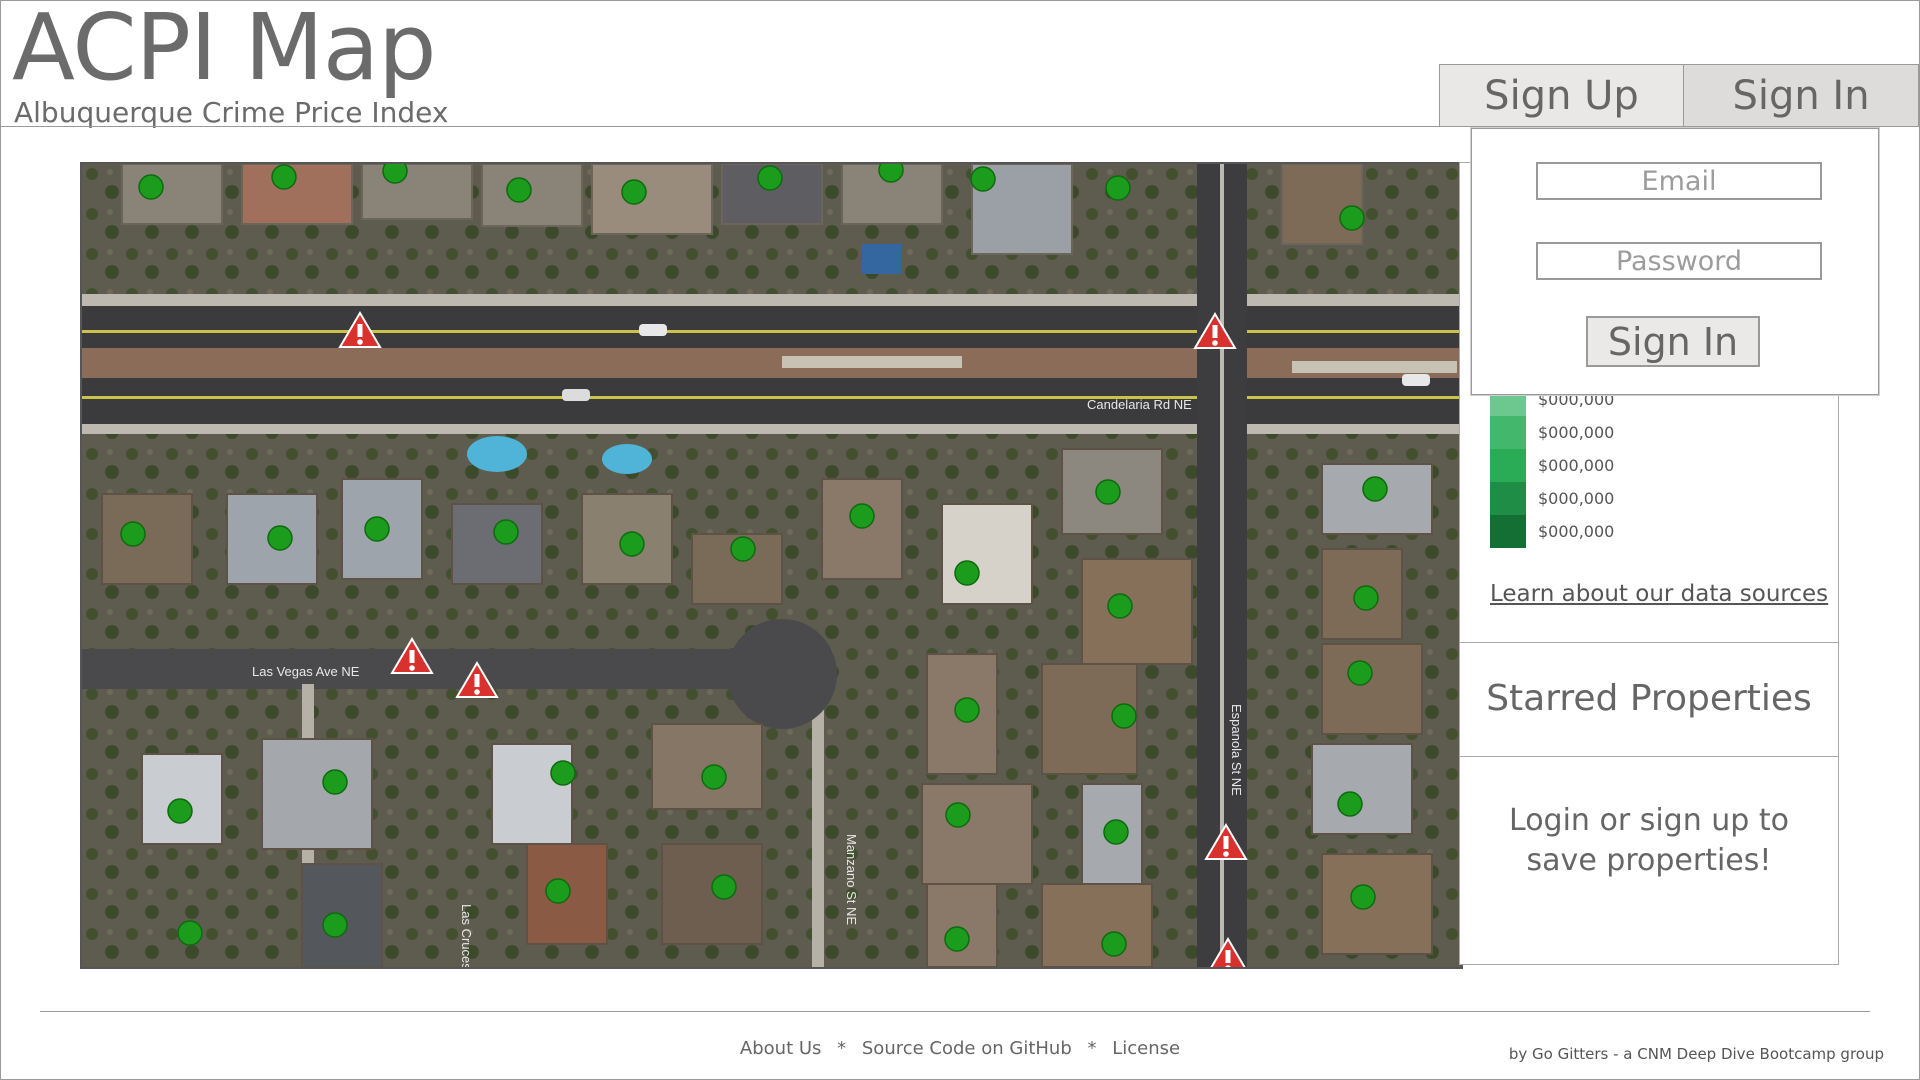 The width and height of the screenshot is (1920, 1080). I want to click on street-label: Las Cruces Ct, so click(466, 935).